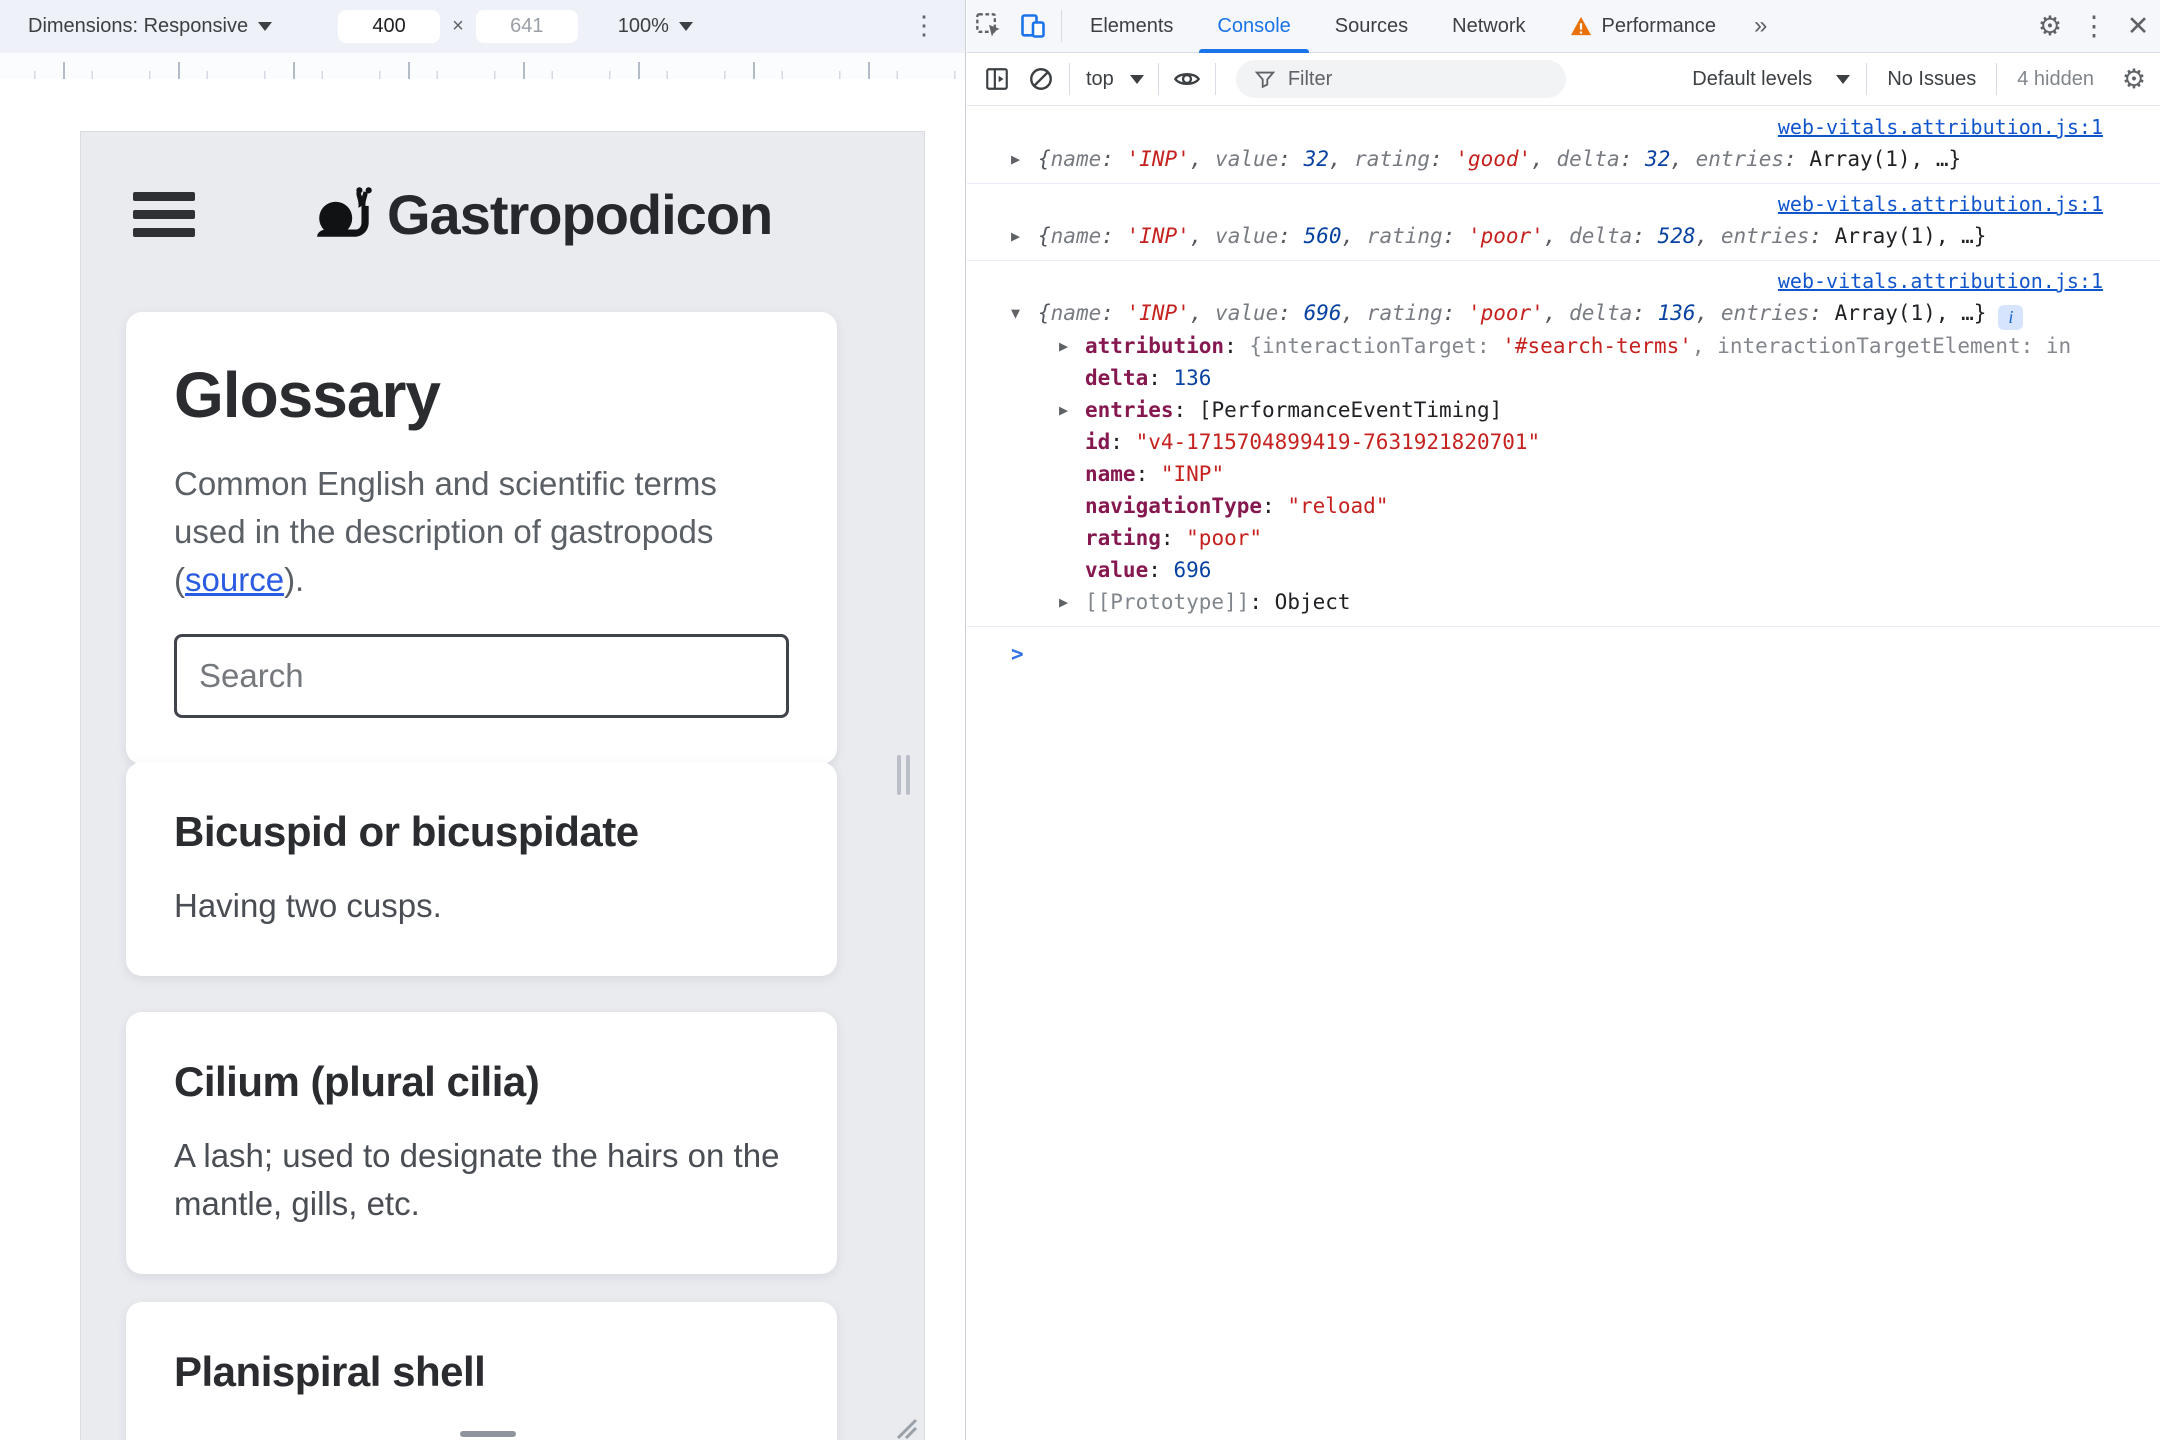  What do you see at coordinates (2011, 317) in the screenshot?
I see `info-icon: i` at bounding box center [2011, 317].